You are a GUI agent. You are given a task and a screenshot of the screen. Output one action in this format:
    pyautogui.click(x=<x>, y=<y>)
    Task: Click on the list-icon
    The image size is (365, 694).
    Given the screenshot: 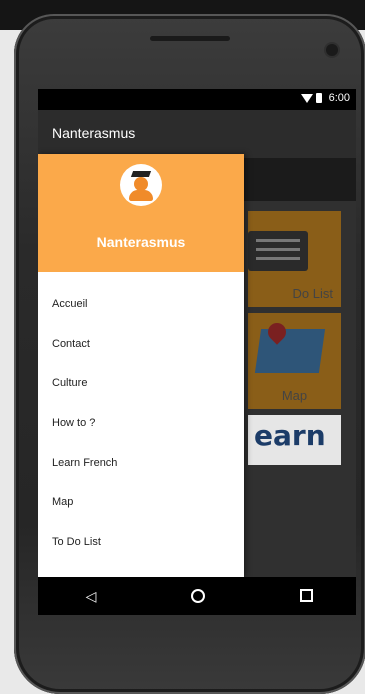 What is the action you would take?
    pyautogui.click(x=278, y=251)
    